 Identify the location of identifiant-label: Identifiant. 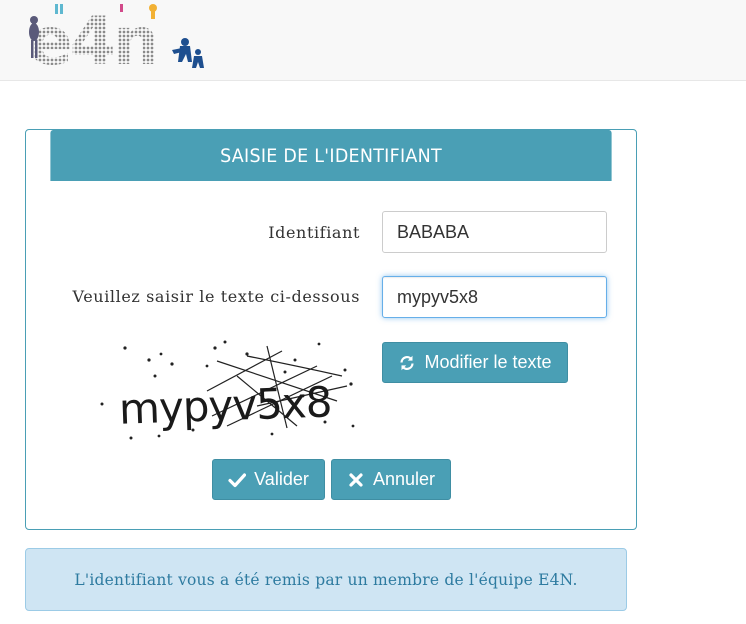
(314, 232).